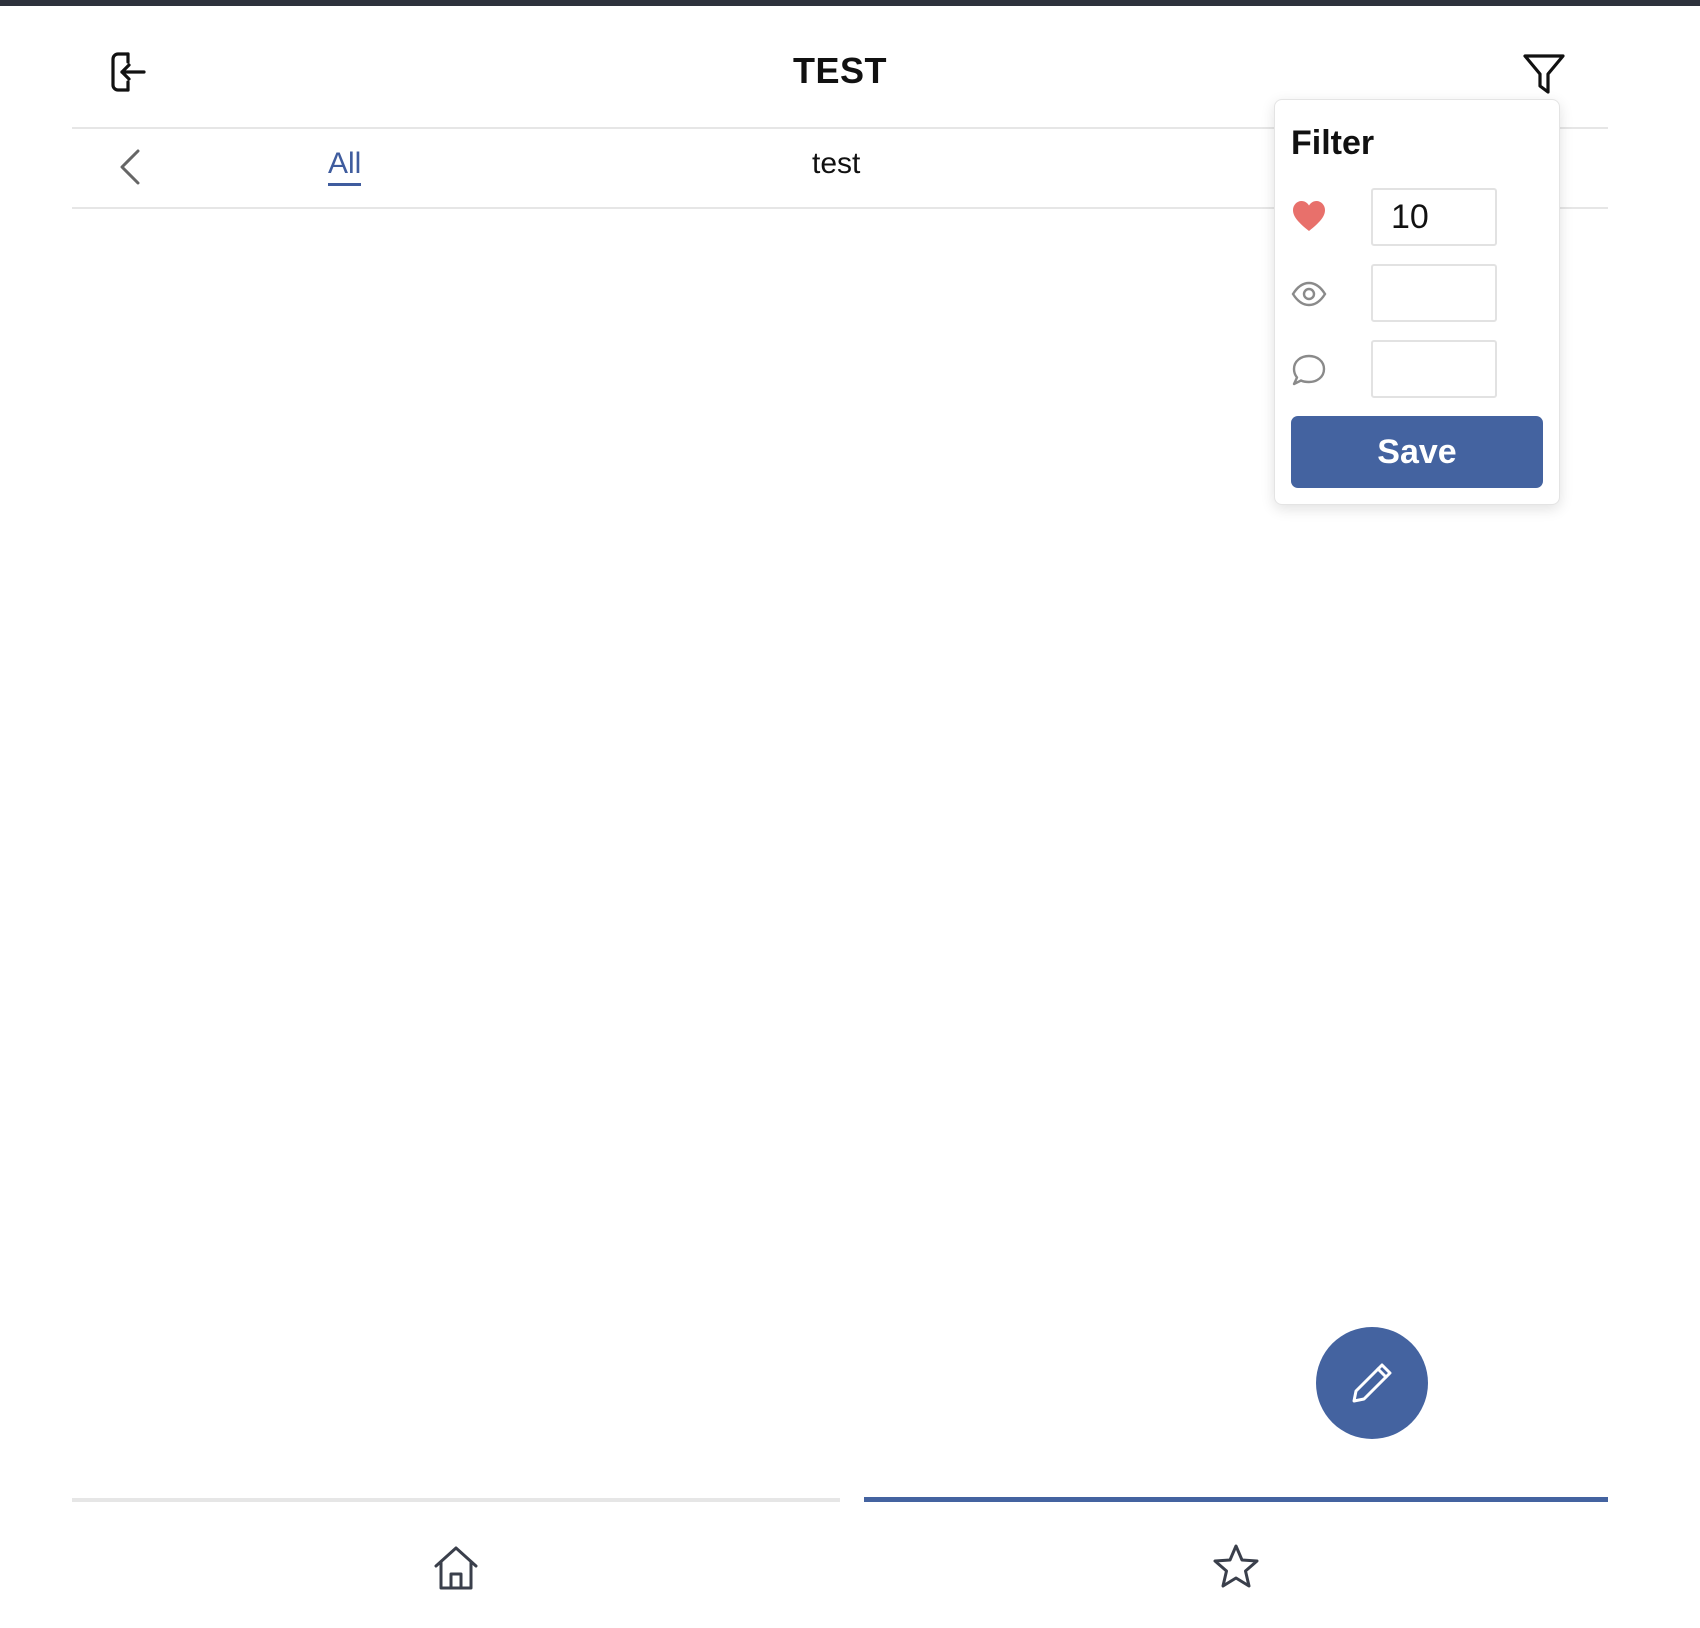 This screenshot has width=1700, height=1628. Describe the element at coordinates (1236, 1499) in the screenshot. I see `bottom-tab-indicator-favorites` at that location.